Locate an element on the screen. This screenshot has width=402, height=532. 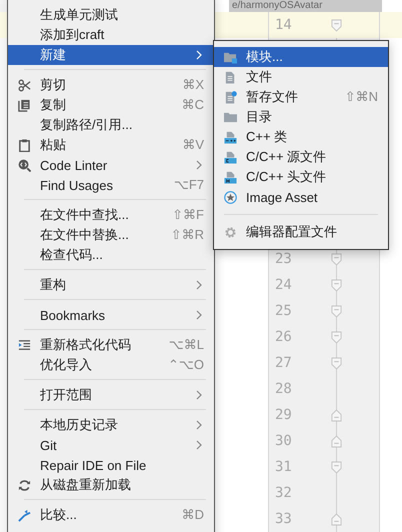
star-icon is located at coordinates (230, 197).